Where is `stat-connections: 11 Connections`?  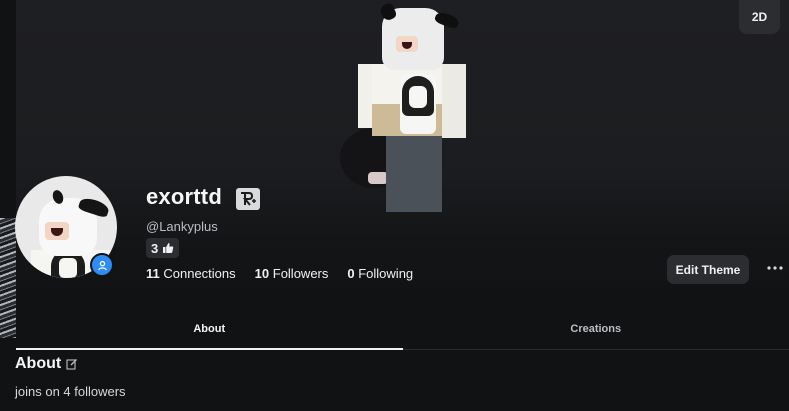
stat-connections: 11 Connections is located at coordinates (191, 273).